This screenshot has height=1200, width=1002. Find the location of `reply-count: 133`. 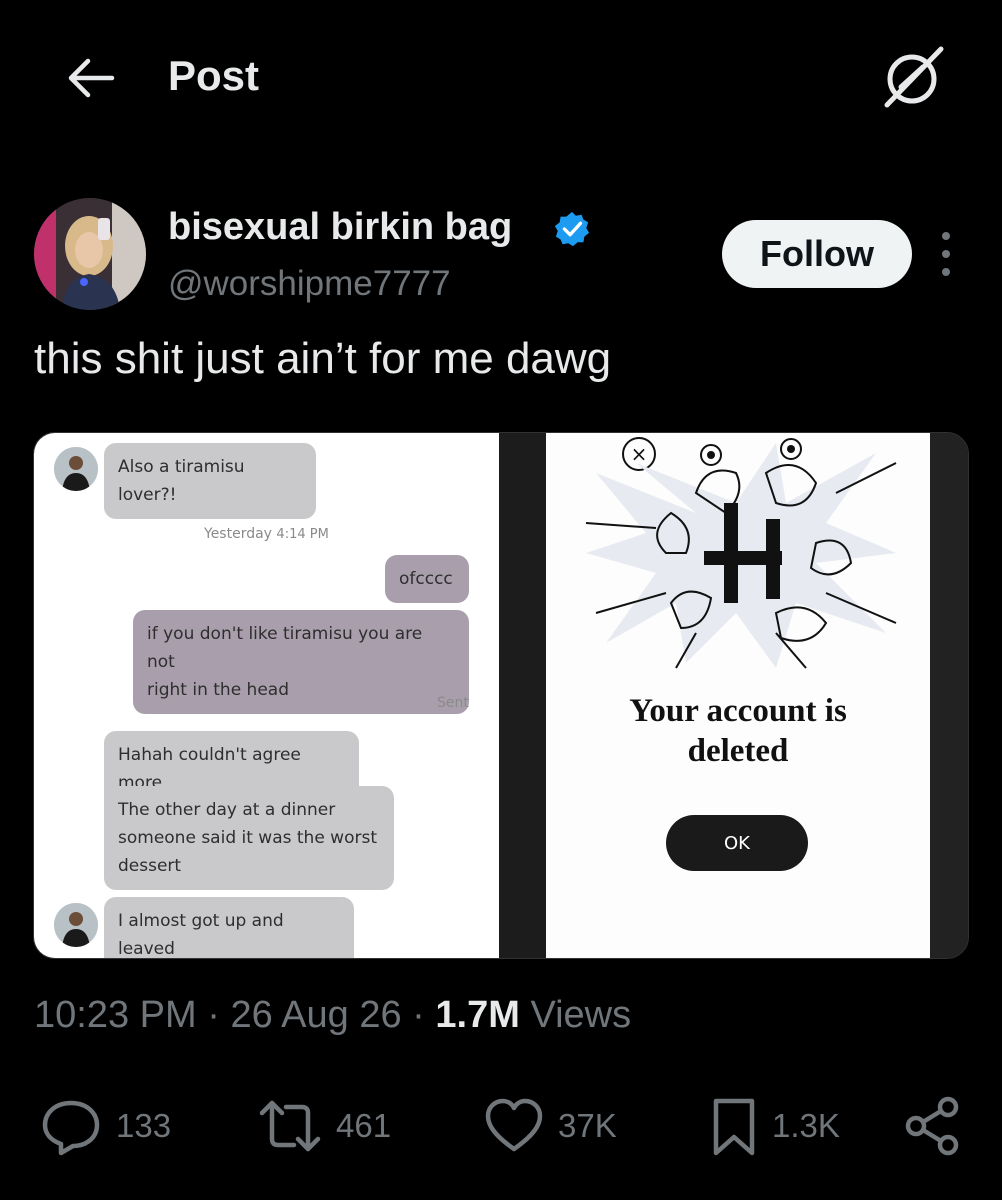

reply-count: 133 is located at coordinates (144, 1125).